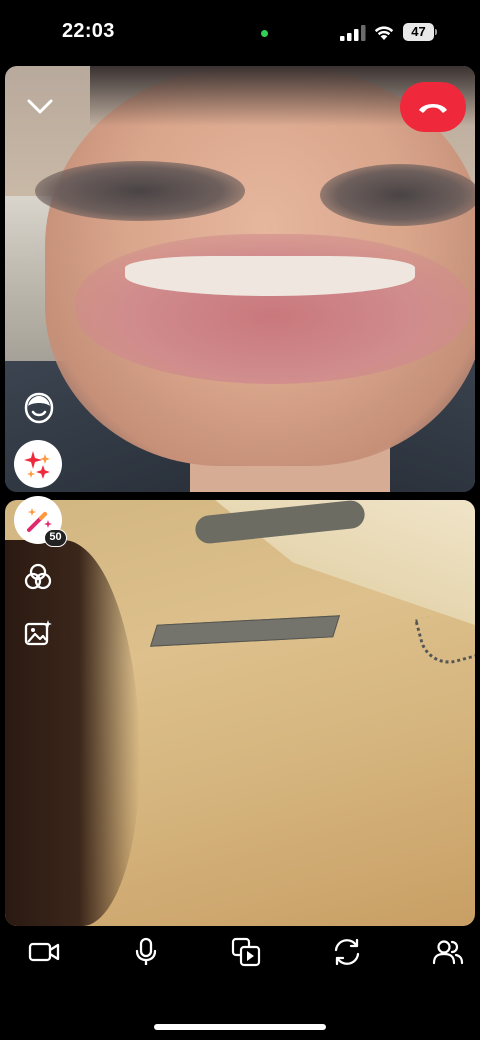 Image resolution: width=480 pixels, height=1040 pixels. I want to click on filters-button, so click(38, 577).